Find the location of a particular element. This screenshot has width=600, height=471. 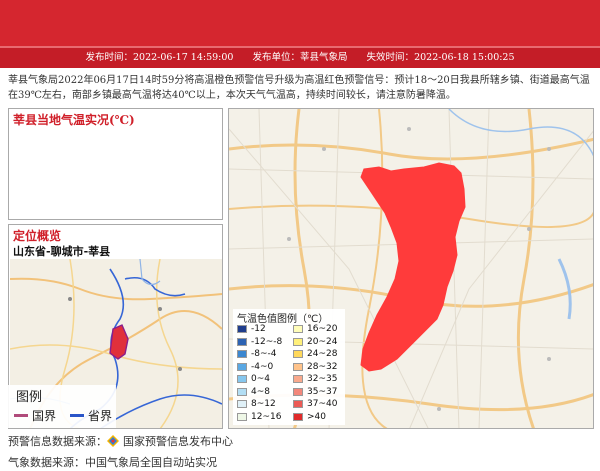

legend-label: 16~20 is located at coordinates (322, 329).